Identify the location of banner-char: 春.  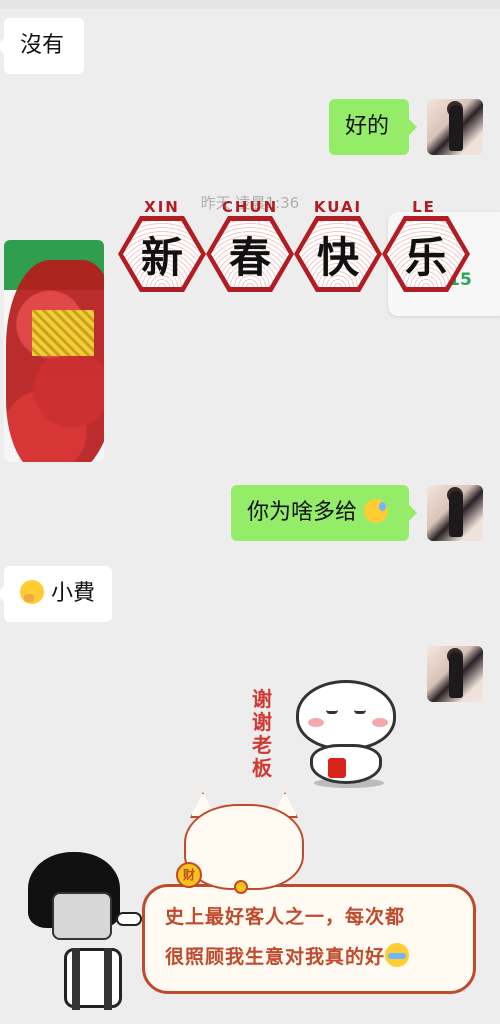
(250, 254).